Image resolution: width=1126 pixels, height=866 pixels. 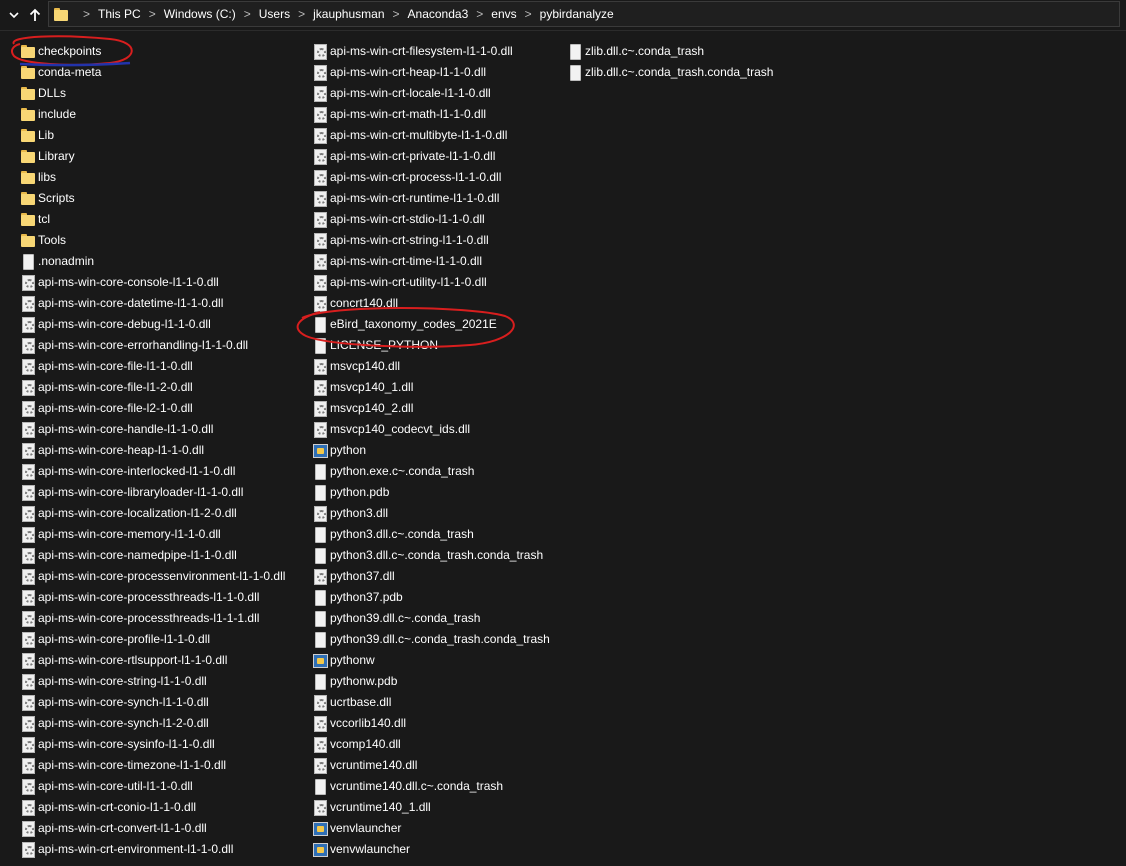 I want to click on folder-item: Tools, so click(x=152, y=239).